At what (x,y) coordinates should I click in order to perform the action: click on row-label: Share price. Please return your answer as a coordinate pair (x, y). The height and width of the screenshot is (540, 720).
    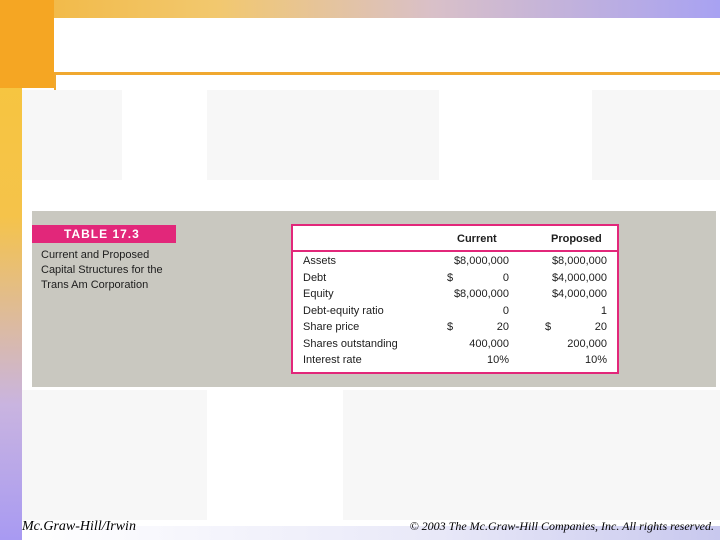
    Looking at the image, I should click on (331, 327).